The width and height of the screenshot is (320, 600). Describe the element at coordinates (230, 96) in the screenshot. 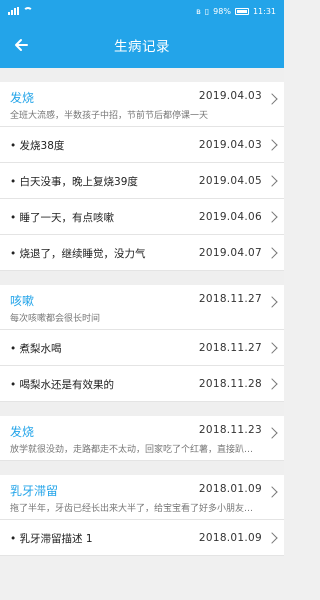

I see `record-date: 2019.04.03` at that location.